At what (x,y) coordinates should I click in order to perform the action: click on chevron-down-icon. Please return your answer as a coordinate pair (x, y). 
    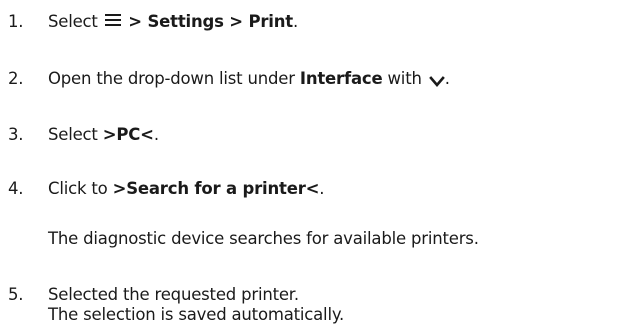
    Looking at the image, I should click on (436, 79).